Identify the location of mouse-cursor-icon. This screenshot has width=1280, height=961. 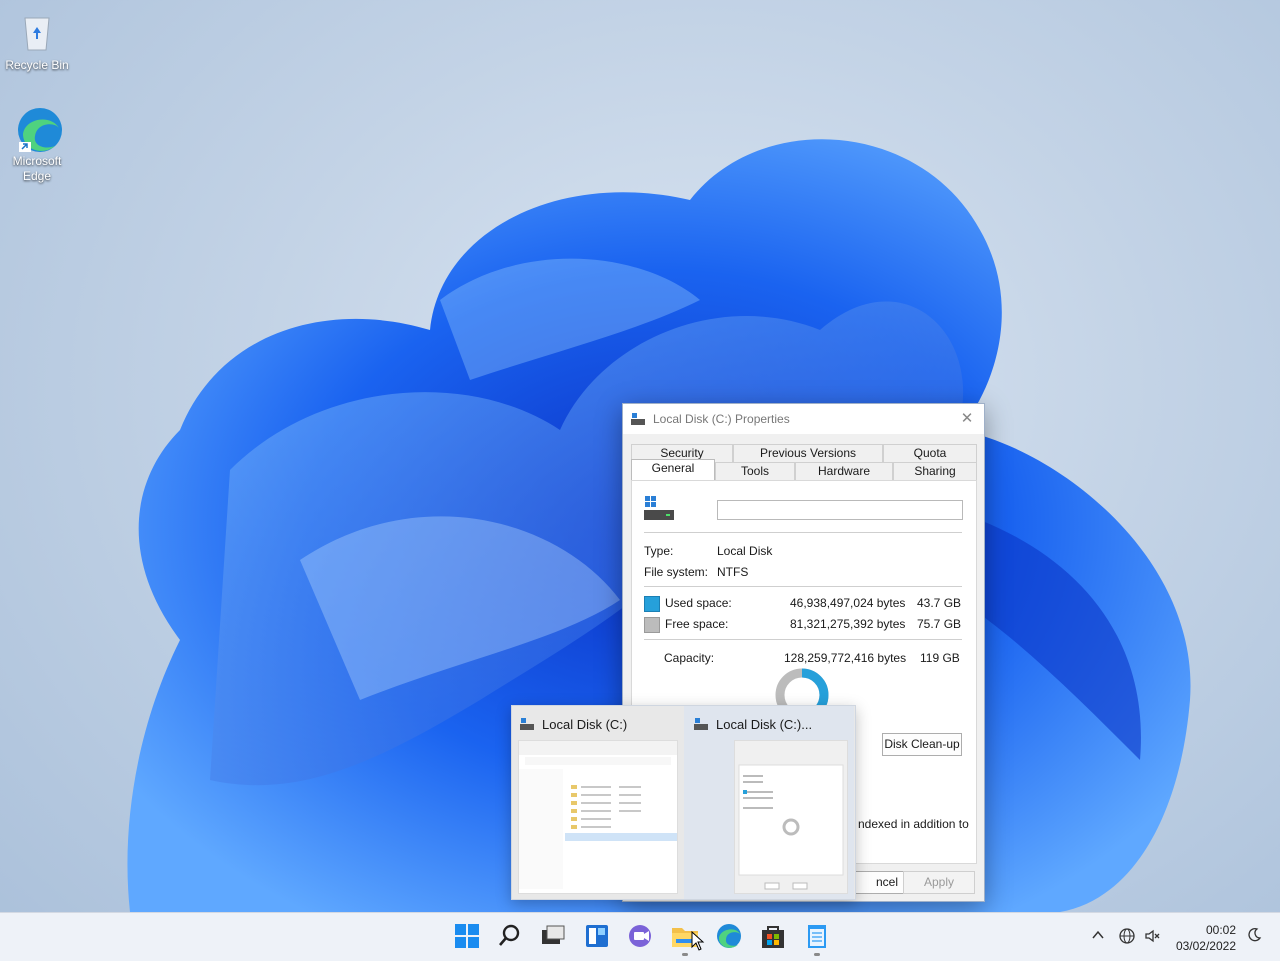
(698, 942).